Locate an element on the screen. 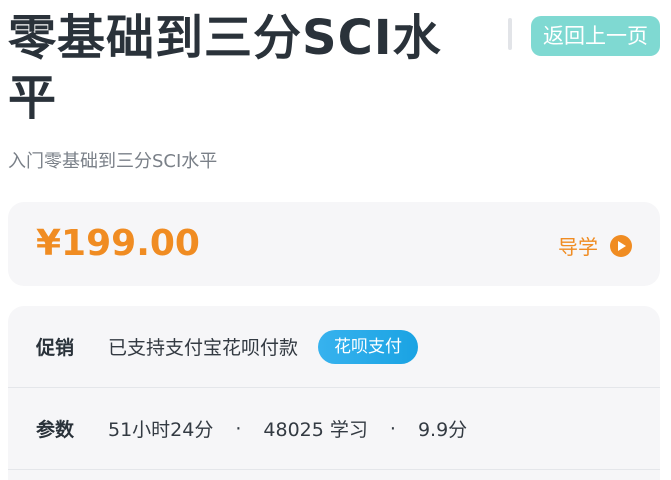  guide-link: 导学 is located at coordinates (595, 245).